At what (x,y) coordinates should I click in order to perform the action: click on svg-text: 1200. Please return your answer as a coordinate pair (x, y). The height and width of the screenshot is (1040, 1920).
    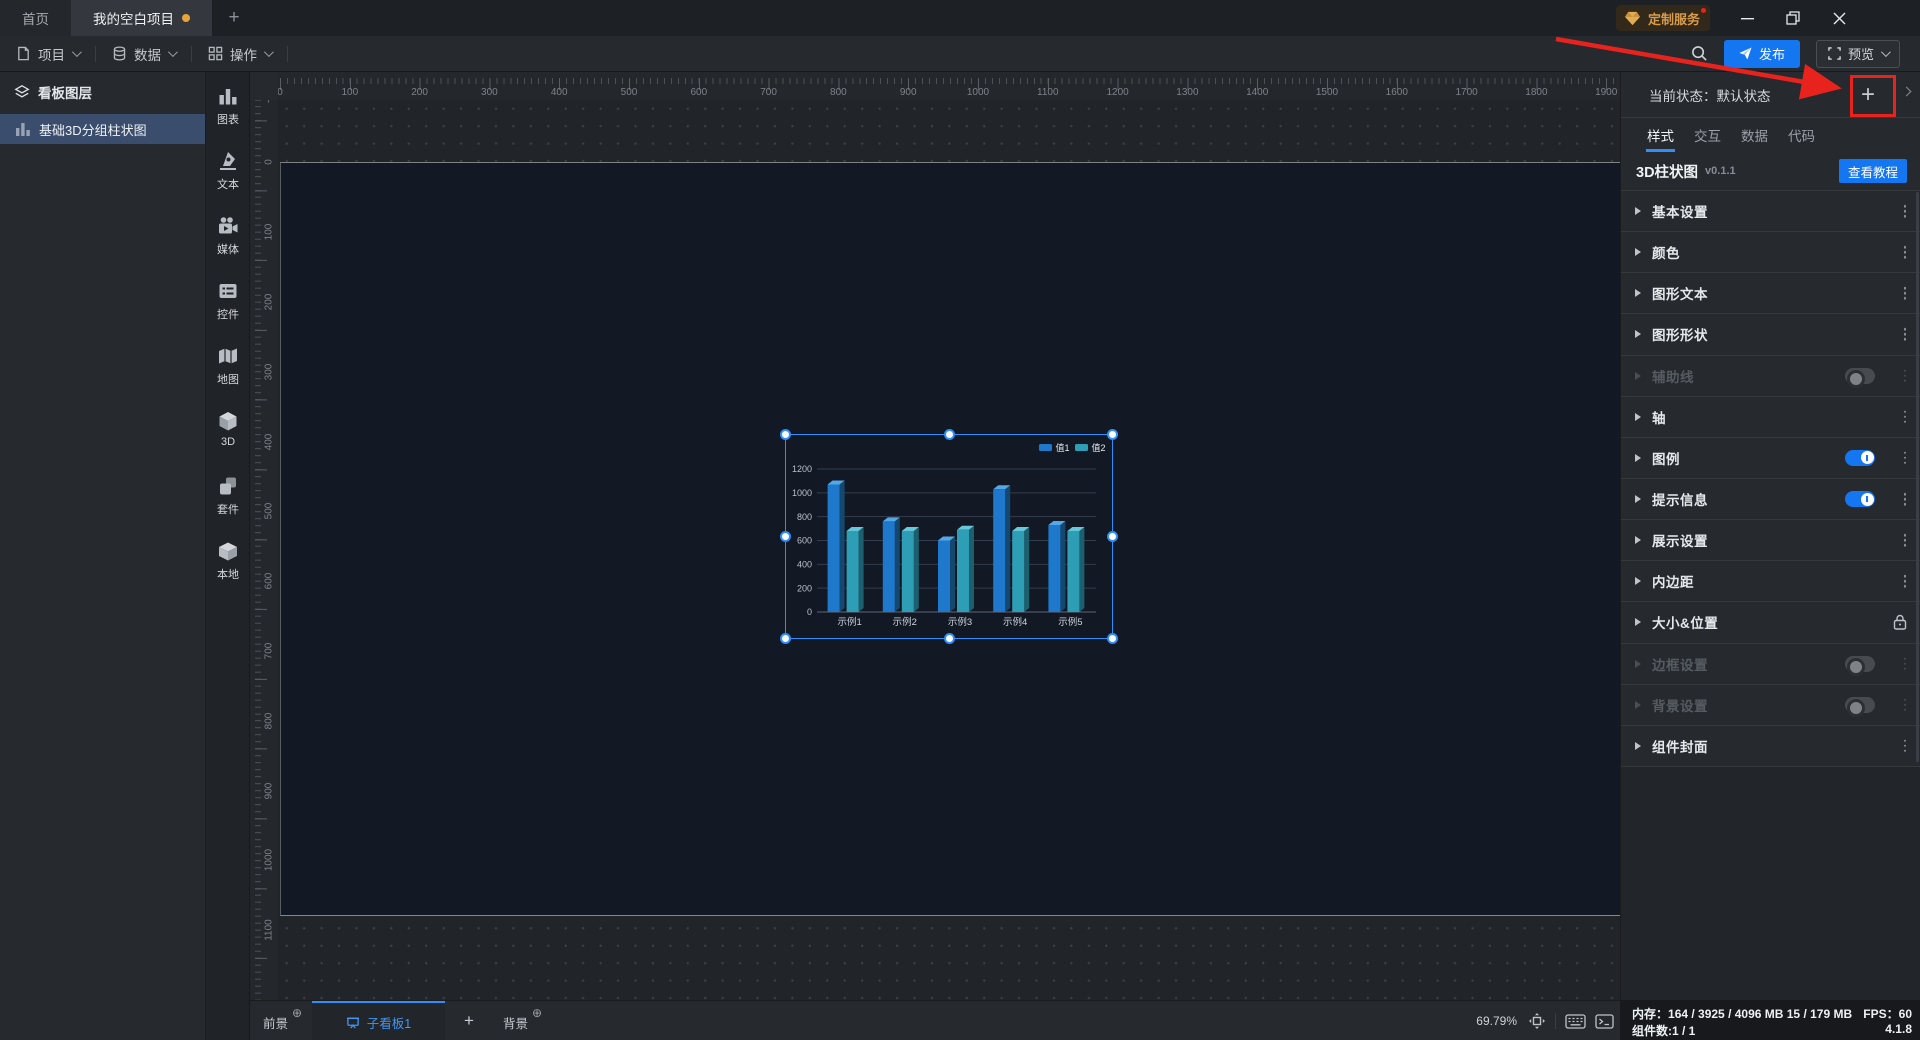
    Looking at the image, I should click on (802, 469).